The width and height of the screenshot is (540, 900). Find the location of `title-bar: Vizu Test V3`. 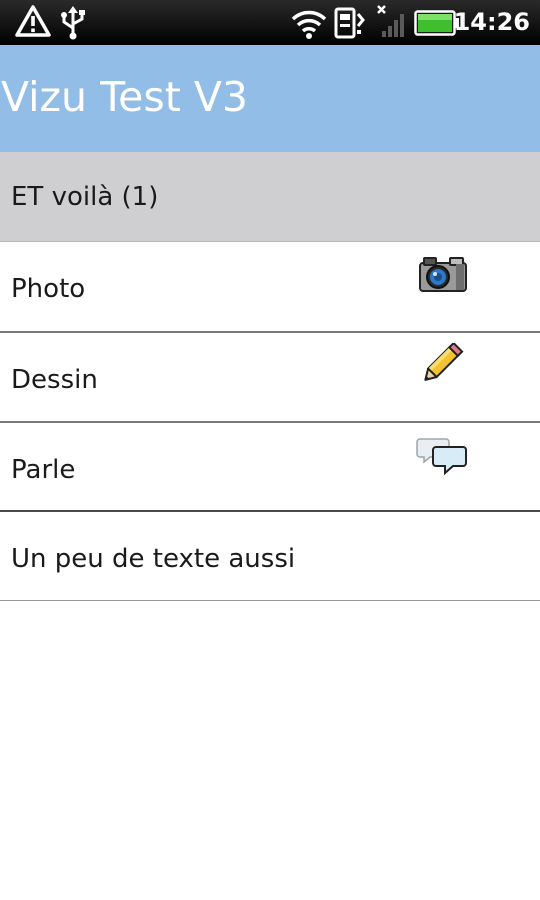

title-bar: Vizu Test V3 is located at coordinates (270, 98).